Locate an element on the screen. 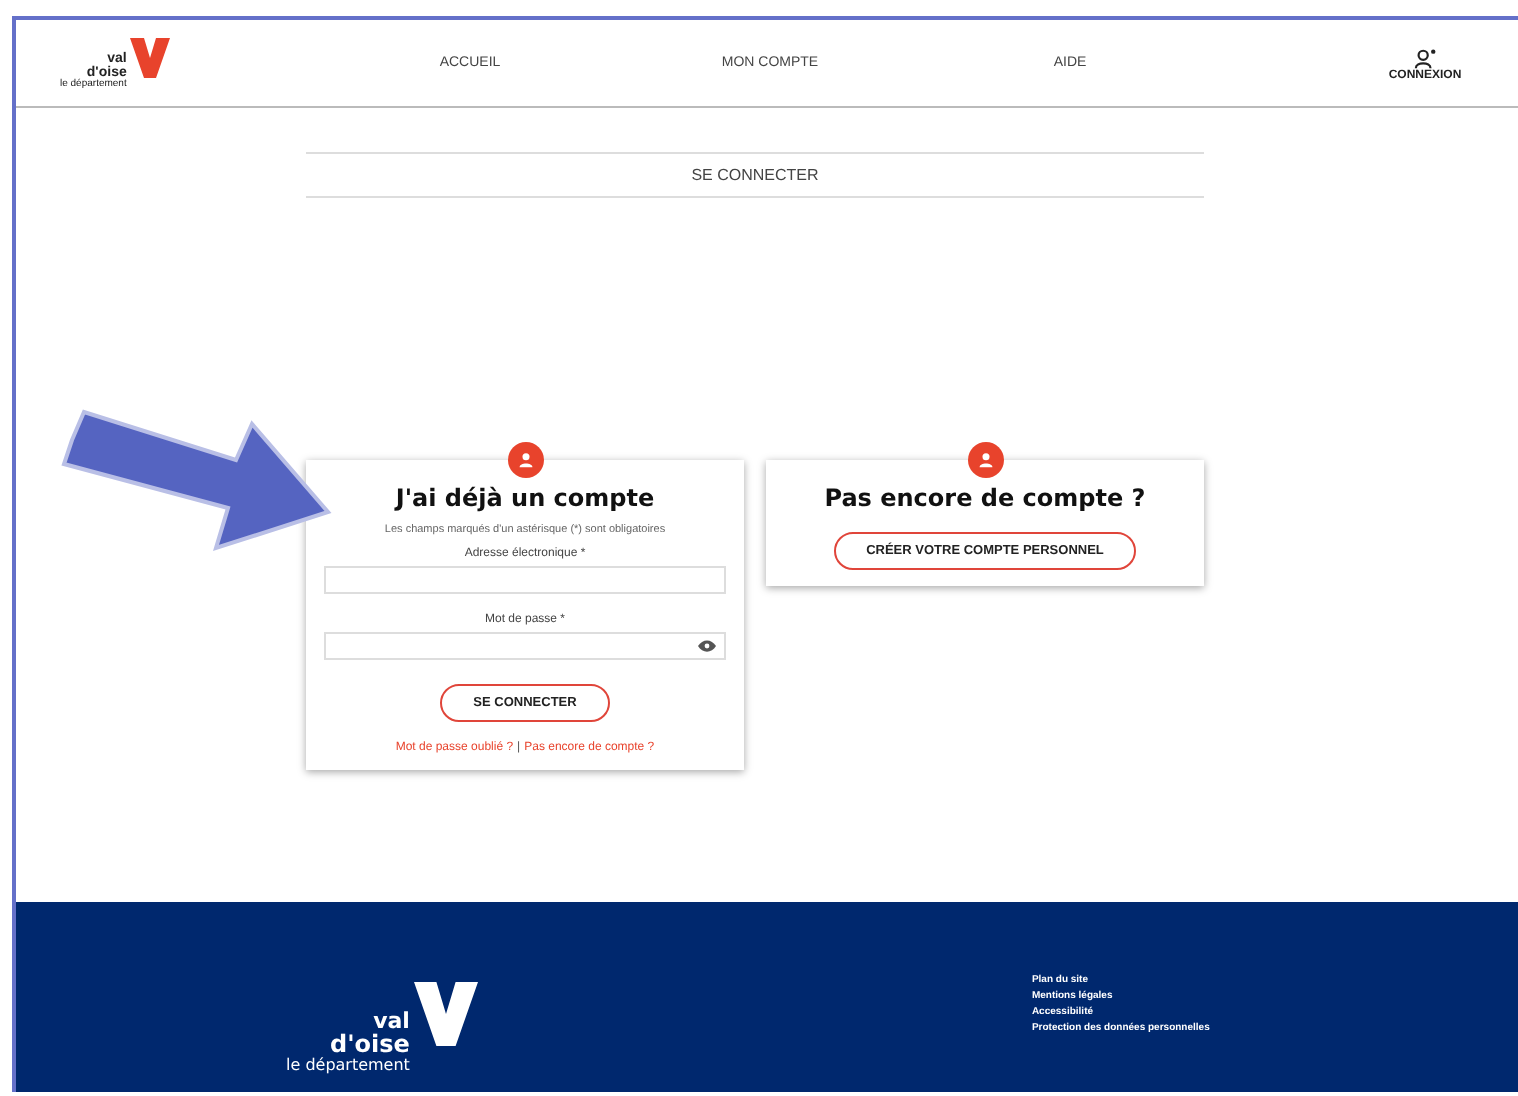 This screenshot has height=1096, width=1518. page-heading-tab: SE CONNECTER is located at coordinates (755, 175).